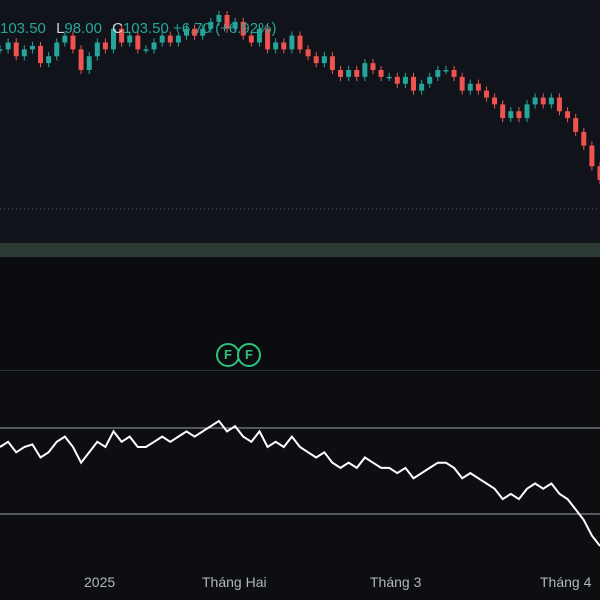 This screenshot has height=600, width=600. Describe the element at coordinates (225, 28) in the screenshot. I see `change-value: +6.70 (+6.92%)` at that location.